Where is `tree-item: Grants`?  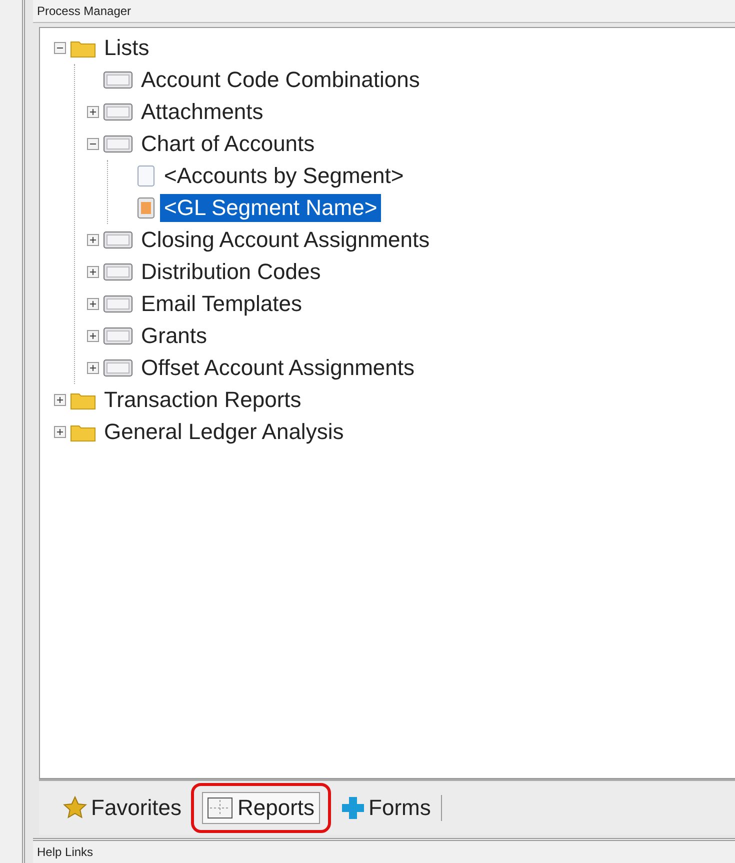 tree-item: Grants is located at coordinates (174, 336).